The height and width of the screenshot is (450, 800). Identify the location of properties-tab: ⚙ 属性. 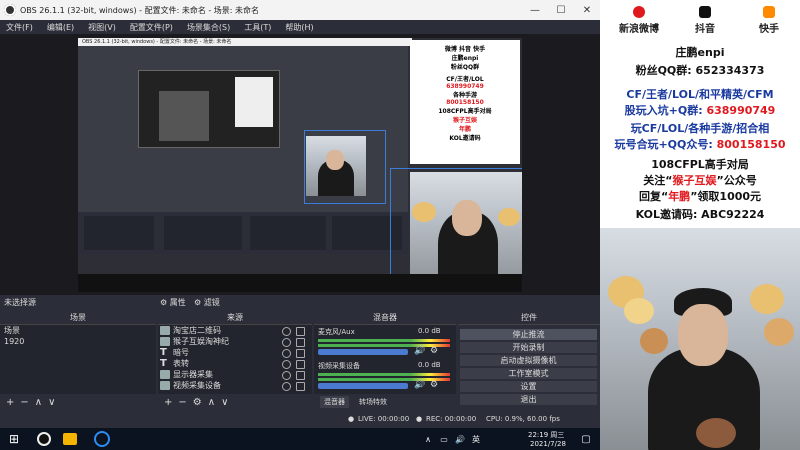
(173, 302).